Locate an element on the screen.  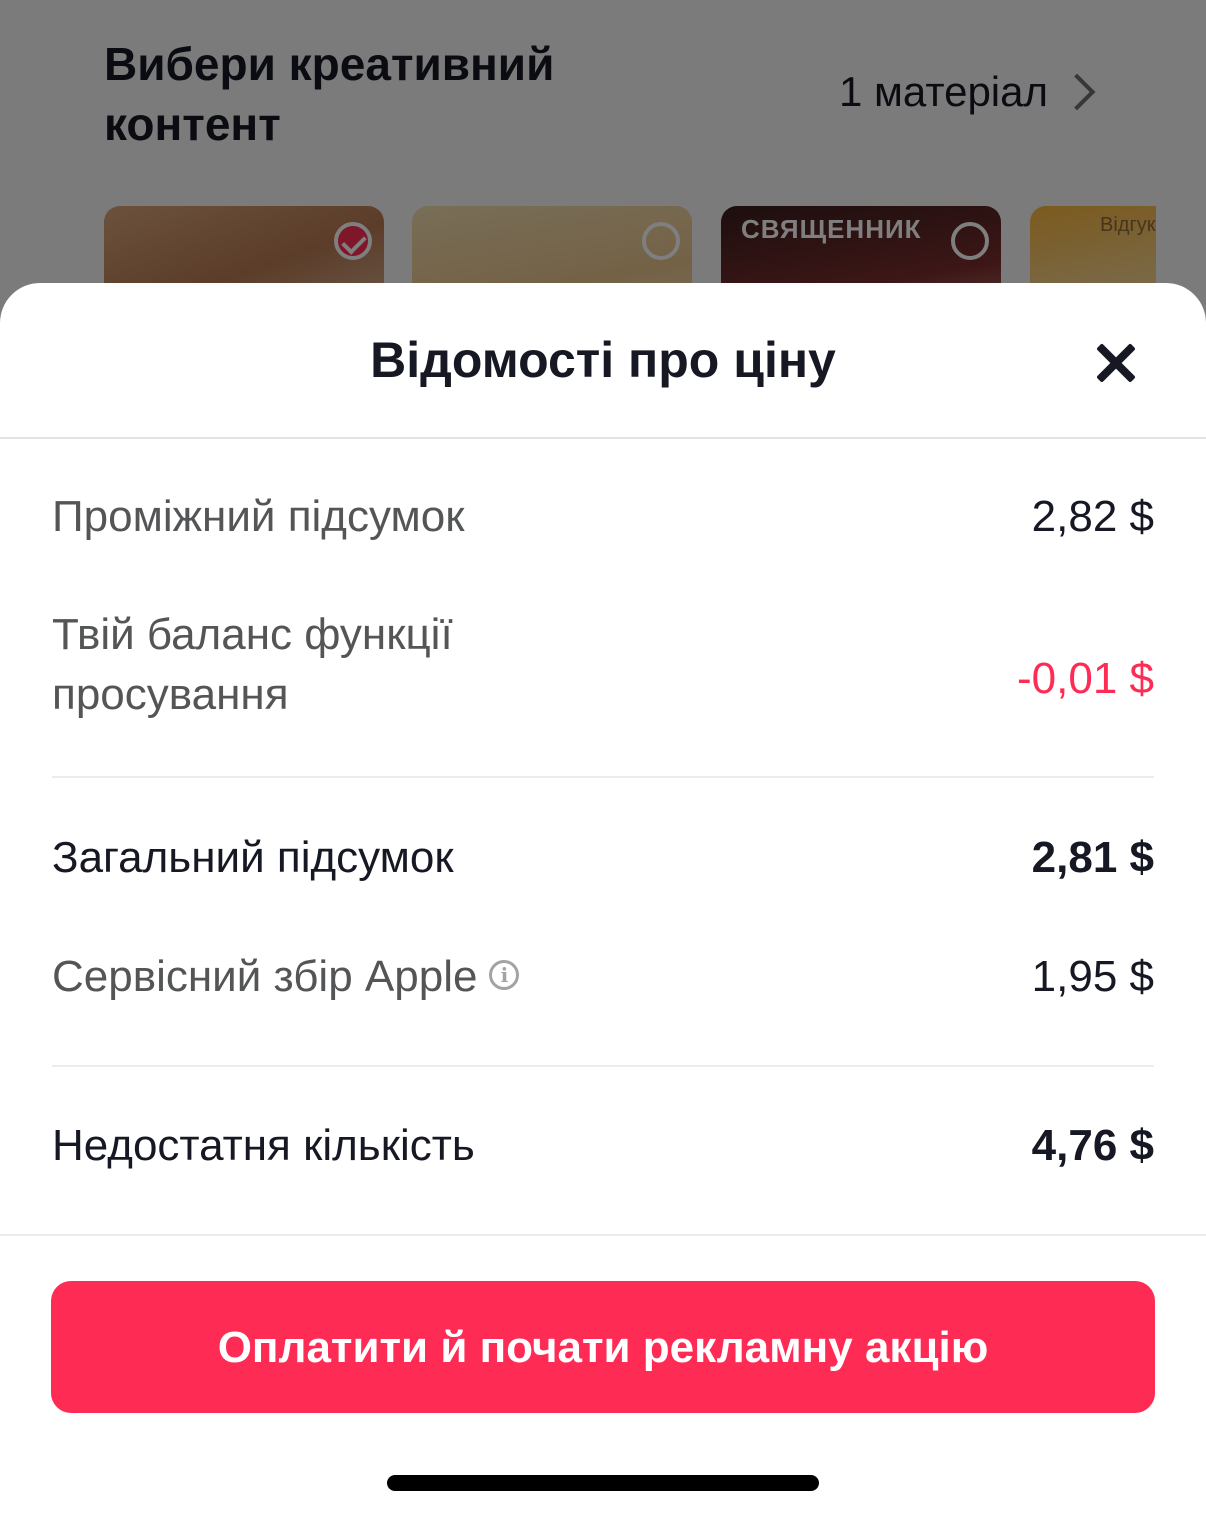
footer-divider is located at coordinates (603, 1235).